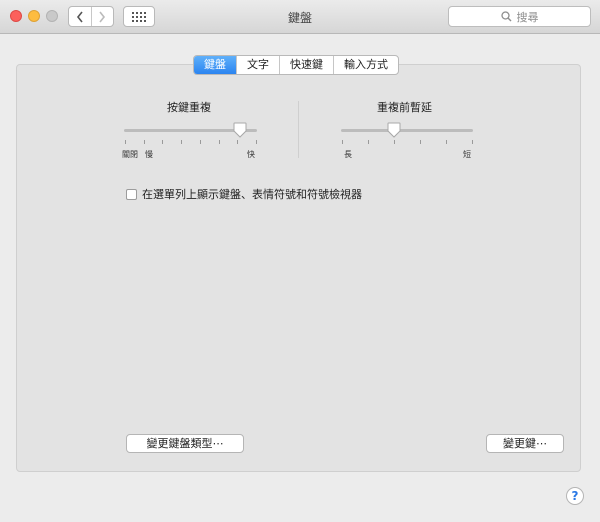 The image size is (600, 522). Describe the element at coordinates (130, 154) in the screenshot. I see `key-repeat-label-off: 關閉` at that location.